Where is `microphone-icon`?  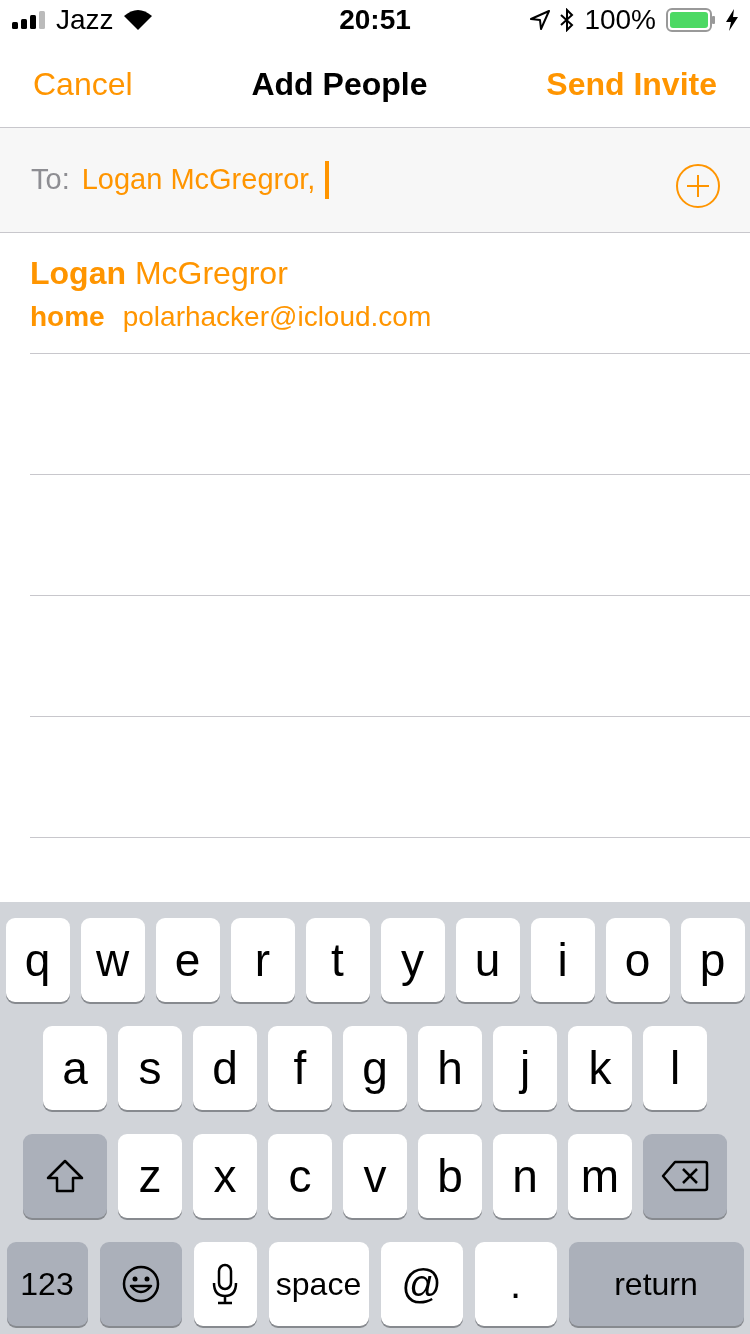 microphone-icon is located at coordinates (225, 1284).